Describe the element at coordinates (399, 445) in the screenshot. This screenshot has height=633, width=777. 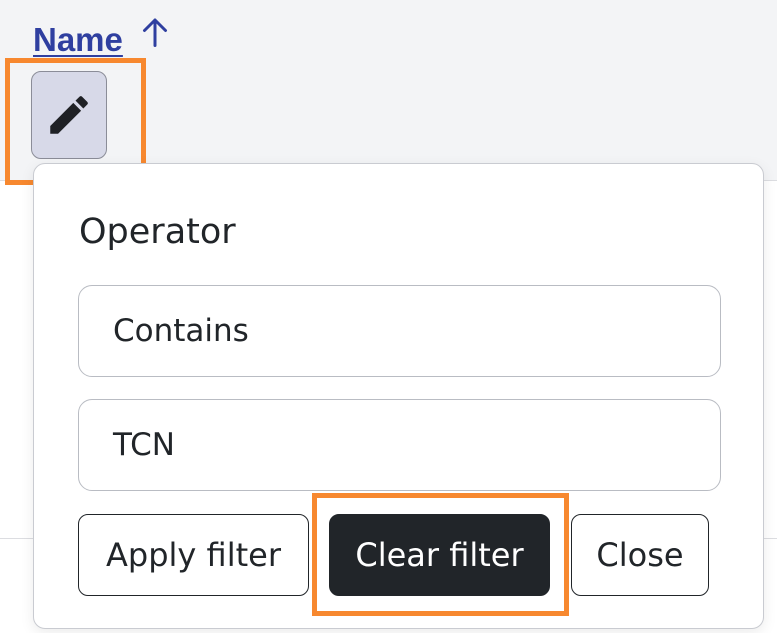
I see `filter-value-input: TCN` at that location.